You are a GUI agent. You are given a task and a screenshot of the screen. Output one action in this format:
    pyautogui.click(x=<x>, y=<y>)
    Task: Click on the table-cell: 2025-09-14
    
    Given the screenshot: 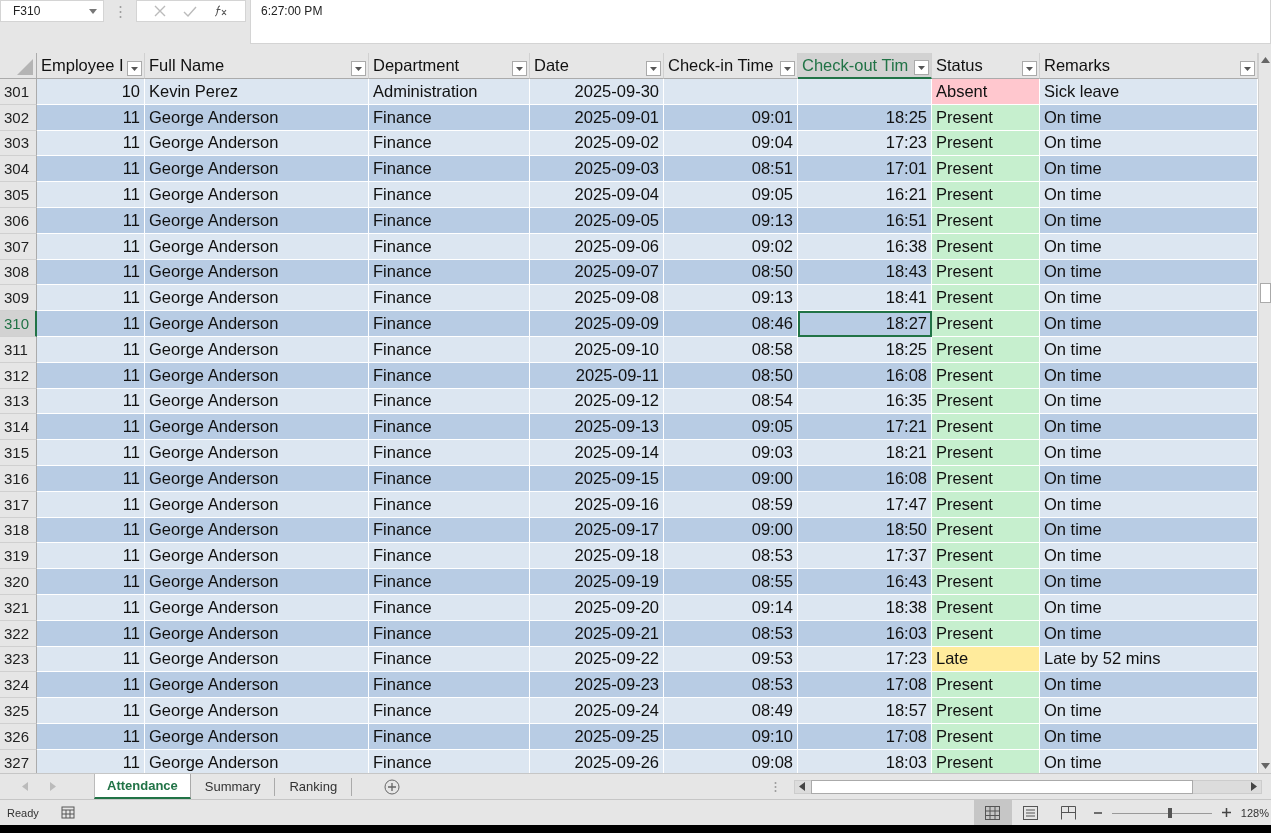 What is the action you would take?
    pyautogui.click(x=597, y=453)
    